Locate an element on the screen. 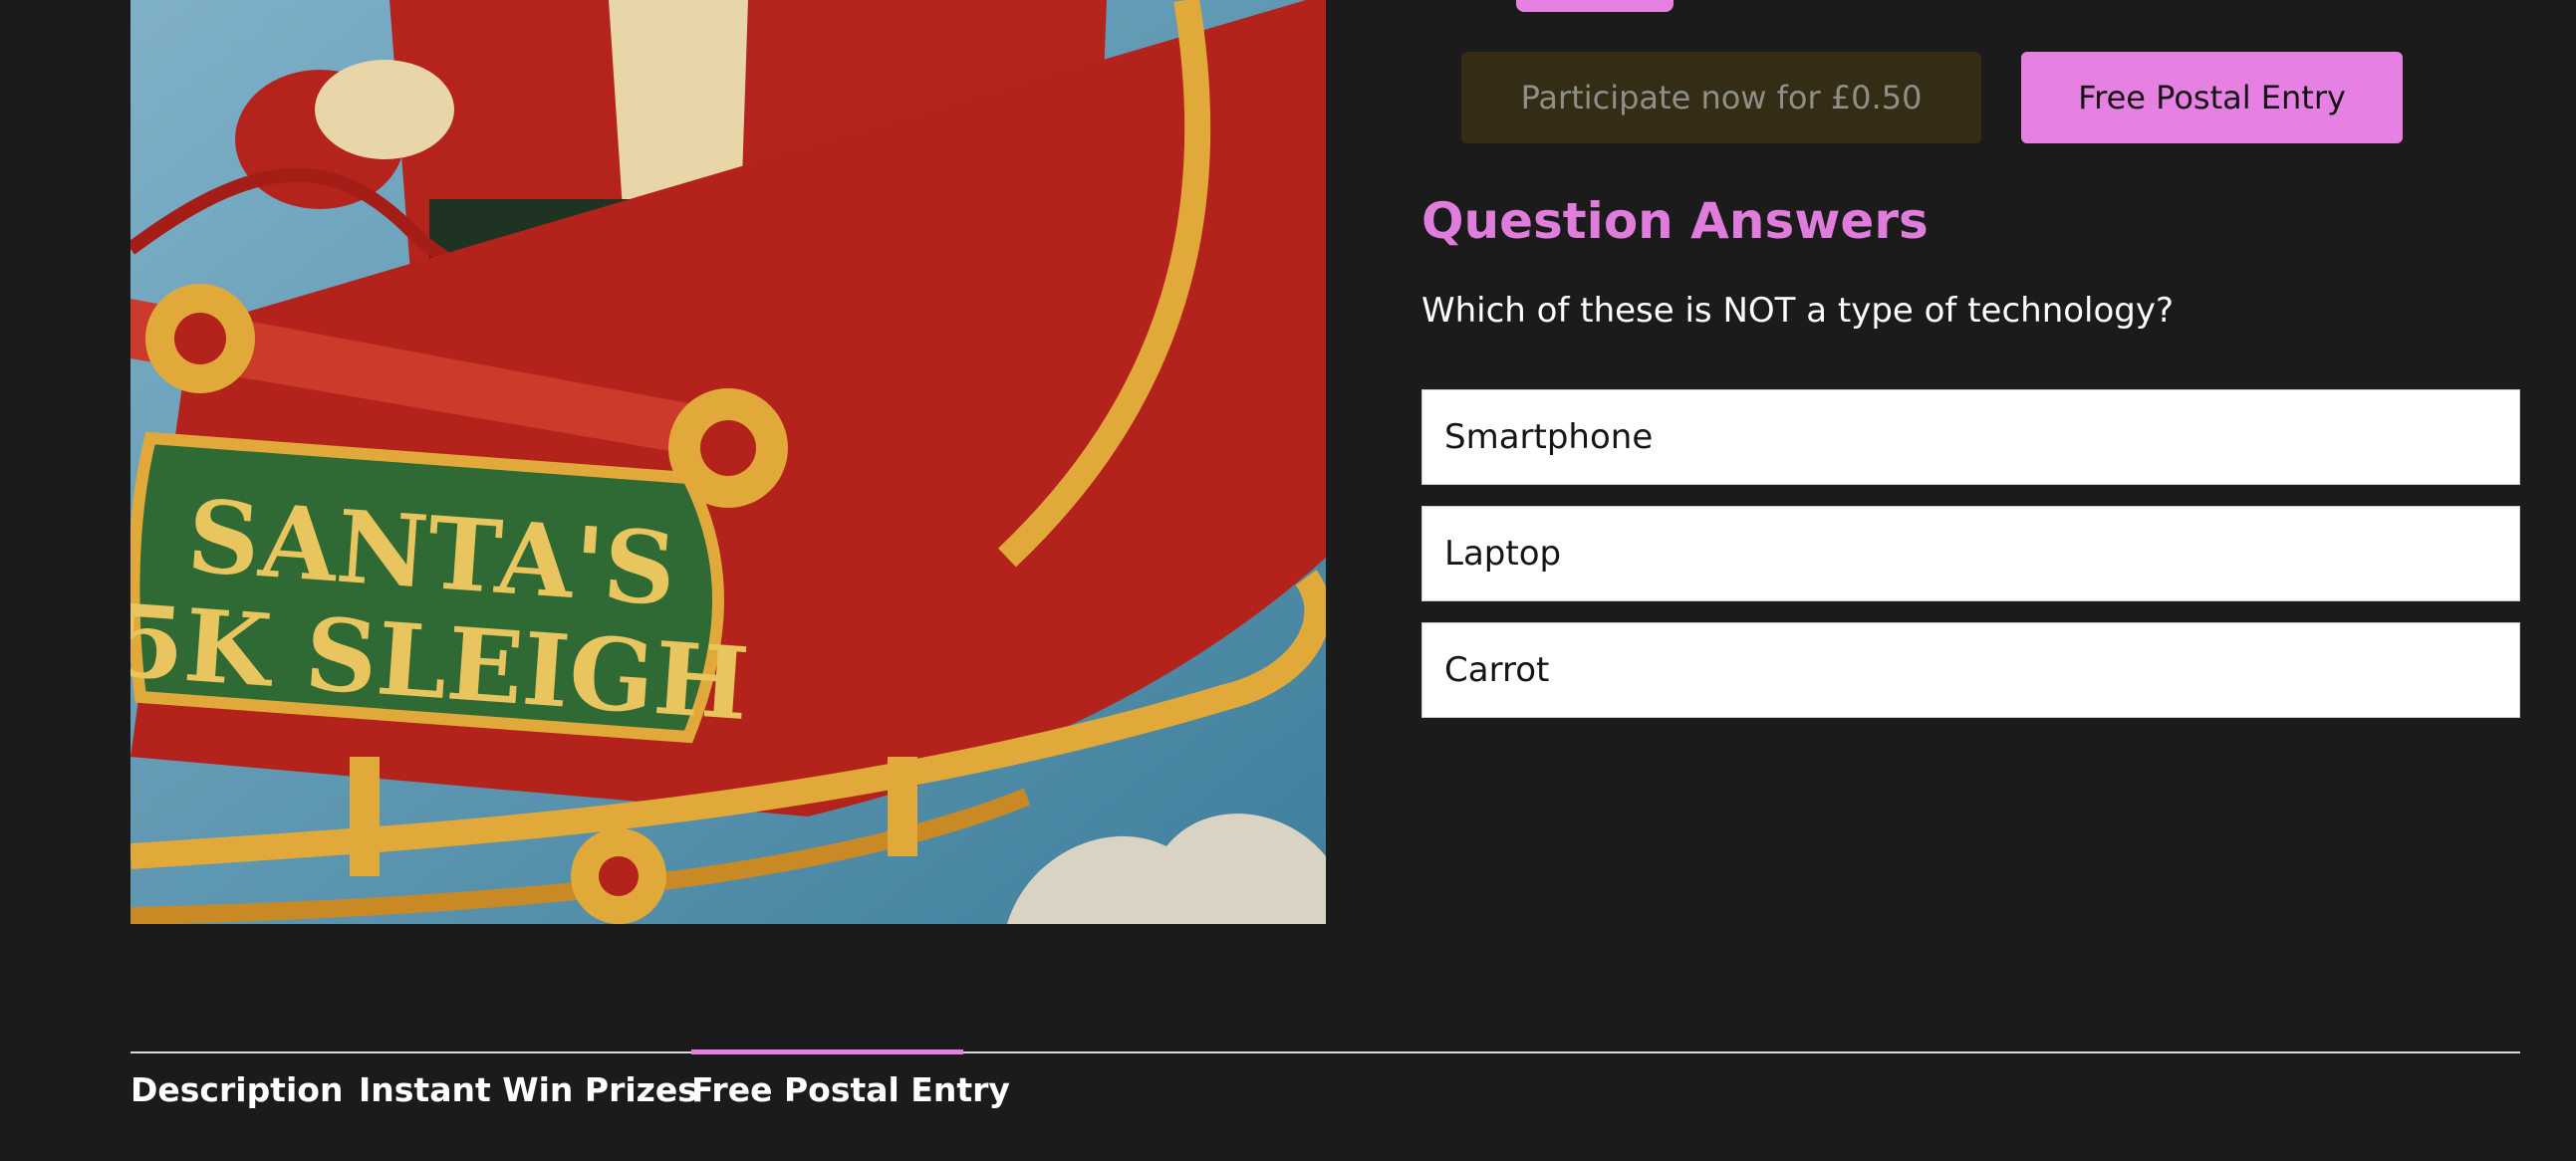 Image resolution: width=2576 pixels, height=1161 pixels. top-accent-chip is located at coordinates (1595, 6).